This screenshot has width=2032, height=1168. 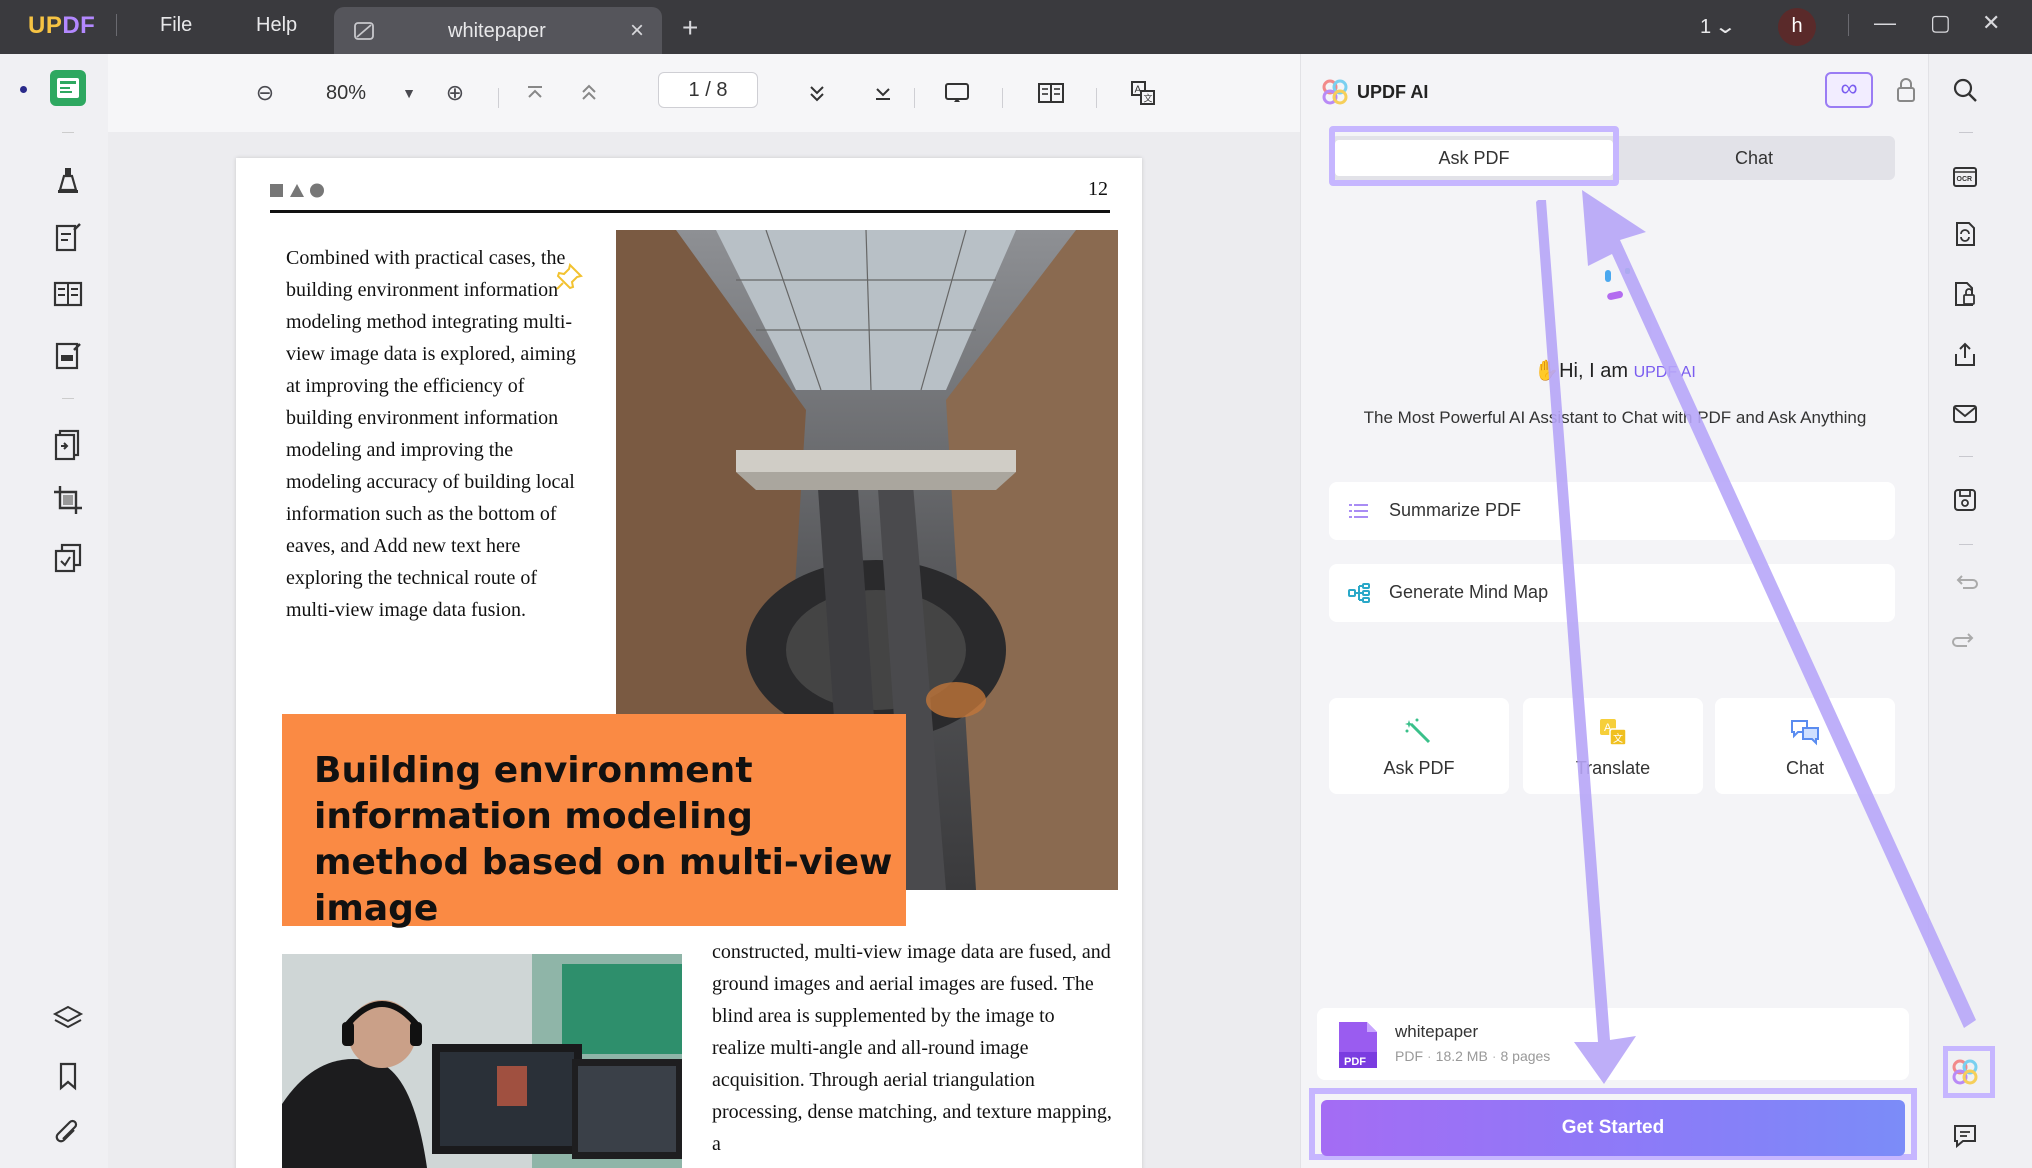 What do you see at coordinates (1725, 27) in the screenshot?
I see `chevron-down-icon: ⌄` at bounding box center [1725, 27].